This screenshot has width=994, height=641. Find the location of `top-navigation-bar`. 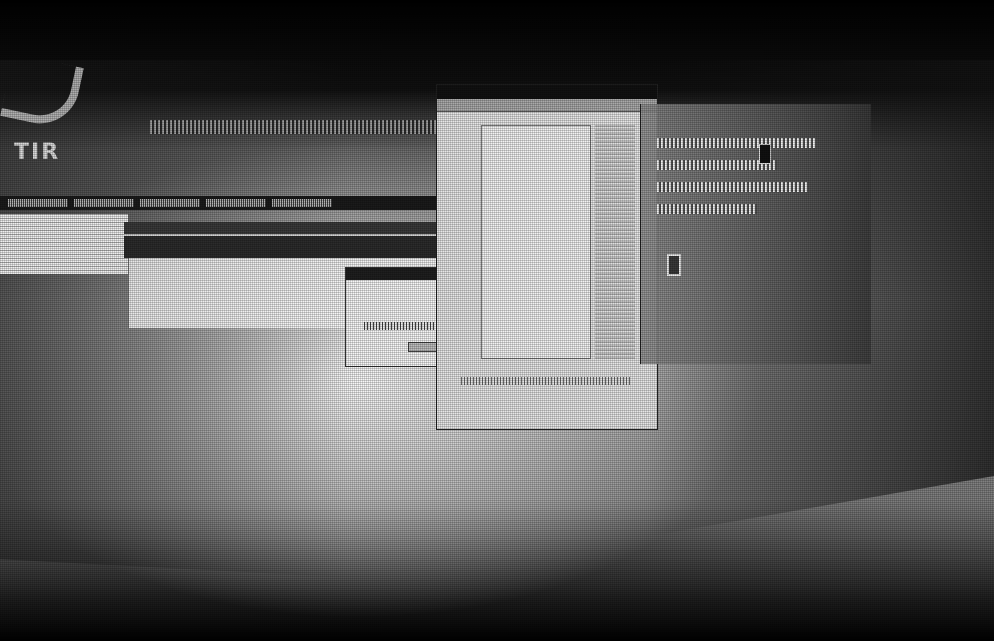

top-navigation-bar is located at coordinates (222, 203).